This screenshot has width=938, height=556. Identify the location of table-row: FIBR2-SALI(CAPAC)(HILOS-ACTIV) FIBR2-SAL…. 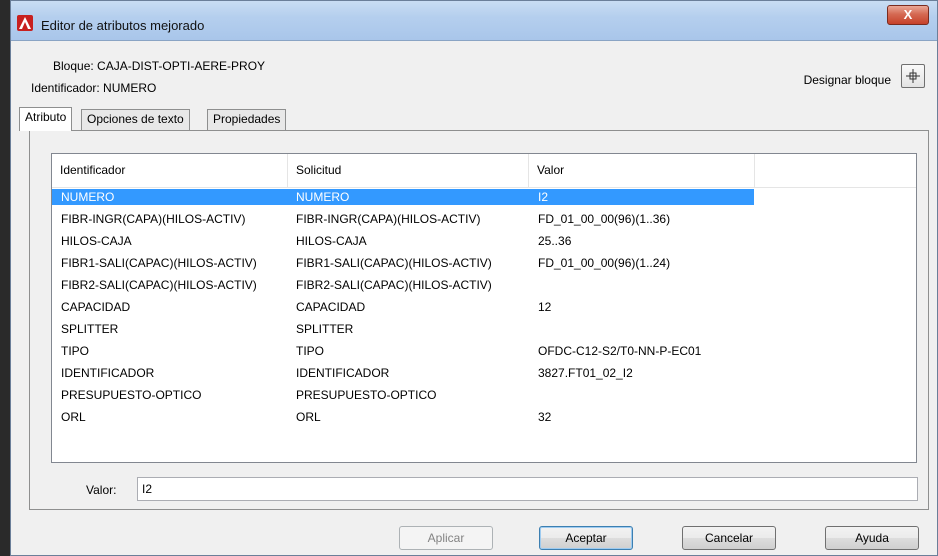
(484, 285).